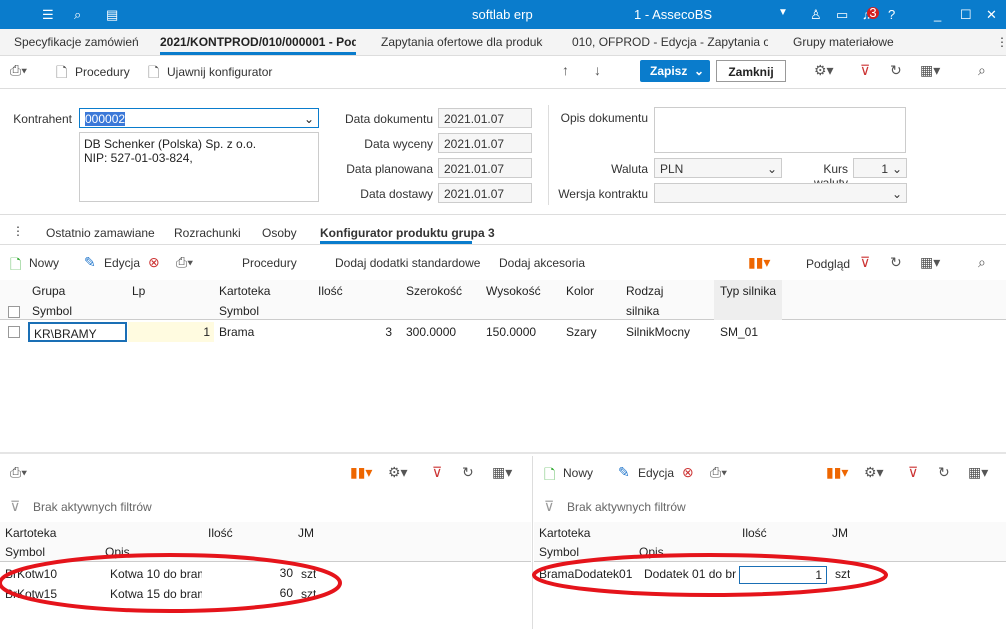 The image size is (1006, 629). Describe the element at coordinates (444, 583) in the screenshot. I see `annotation-overlay` at that location.